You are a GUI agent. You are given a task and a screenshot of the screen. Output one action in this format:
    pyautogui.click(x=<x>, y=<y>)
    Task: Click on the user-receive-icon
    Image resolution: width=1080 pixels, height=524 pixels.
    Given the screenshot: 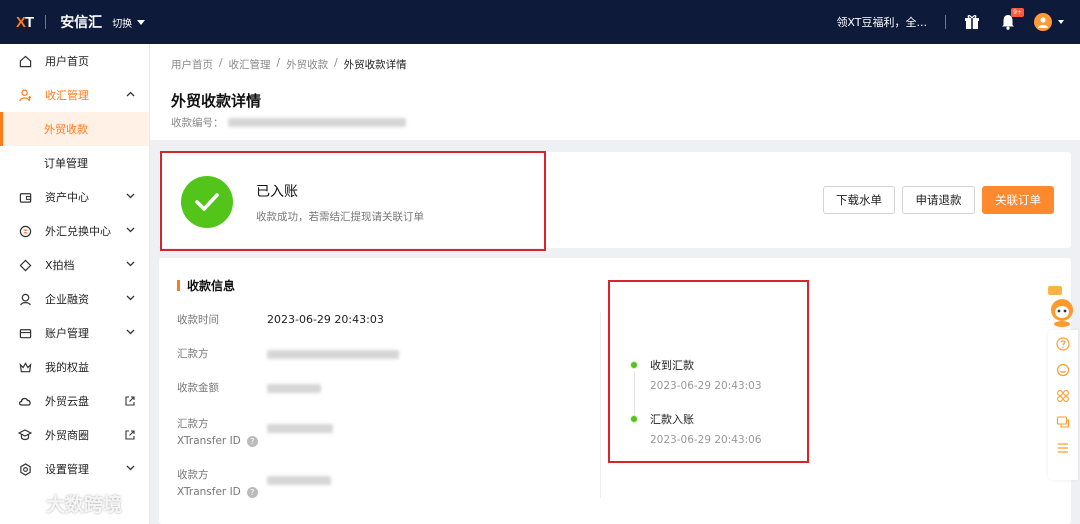 What is the action you would take?
    pyautogui.click(x=25, y=95)
    